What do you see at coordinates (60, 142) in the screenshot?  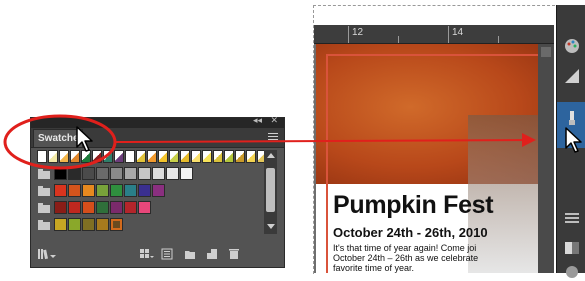 I see `highlight-circle` at bounding box center [60, 142].